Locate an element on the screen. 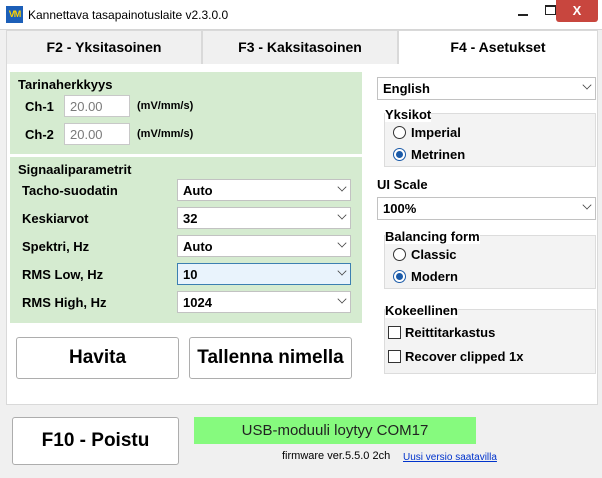  ui-scale-select: 100% is located at coordinates (486, 208).